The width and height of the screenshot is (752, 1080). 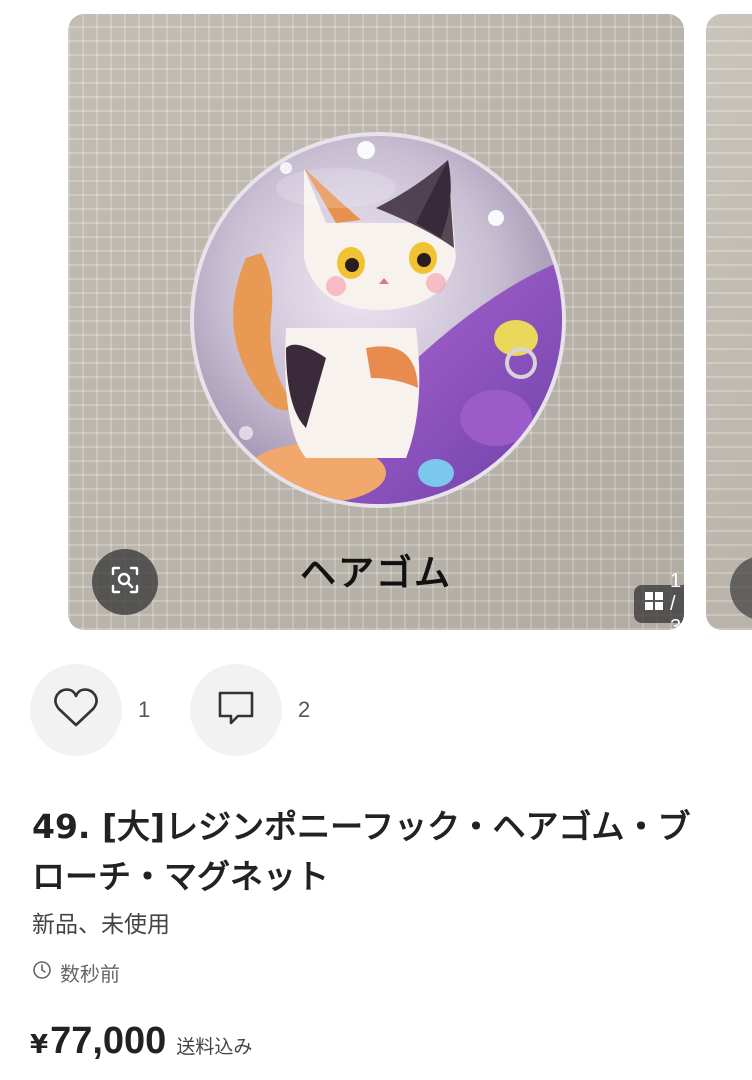 I want to click on shipping-included-label: 送料込み, so click(x=214, y=1047).